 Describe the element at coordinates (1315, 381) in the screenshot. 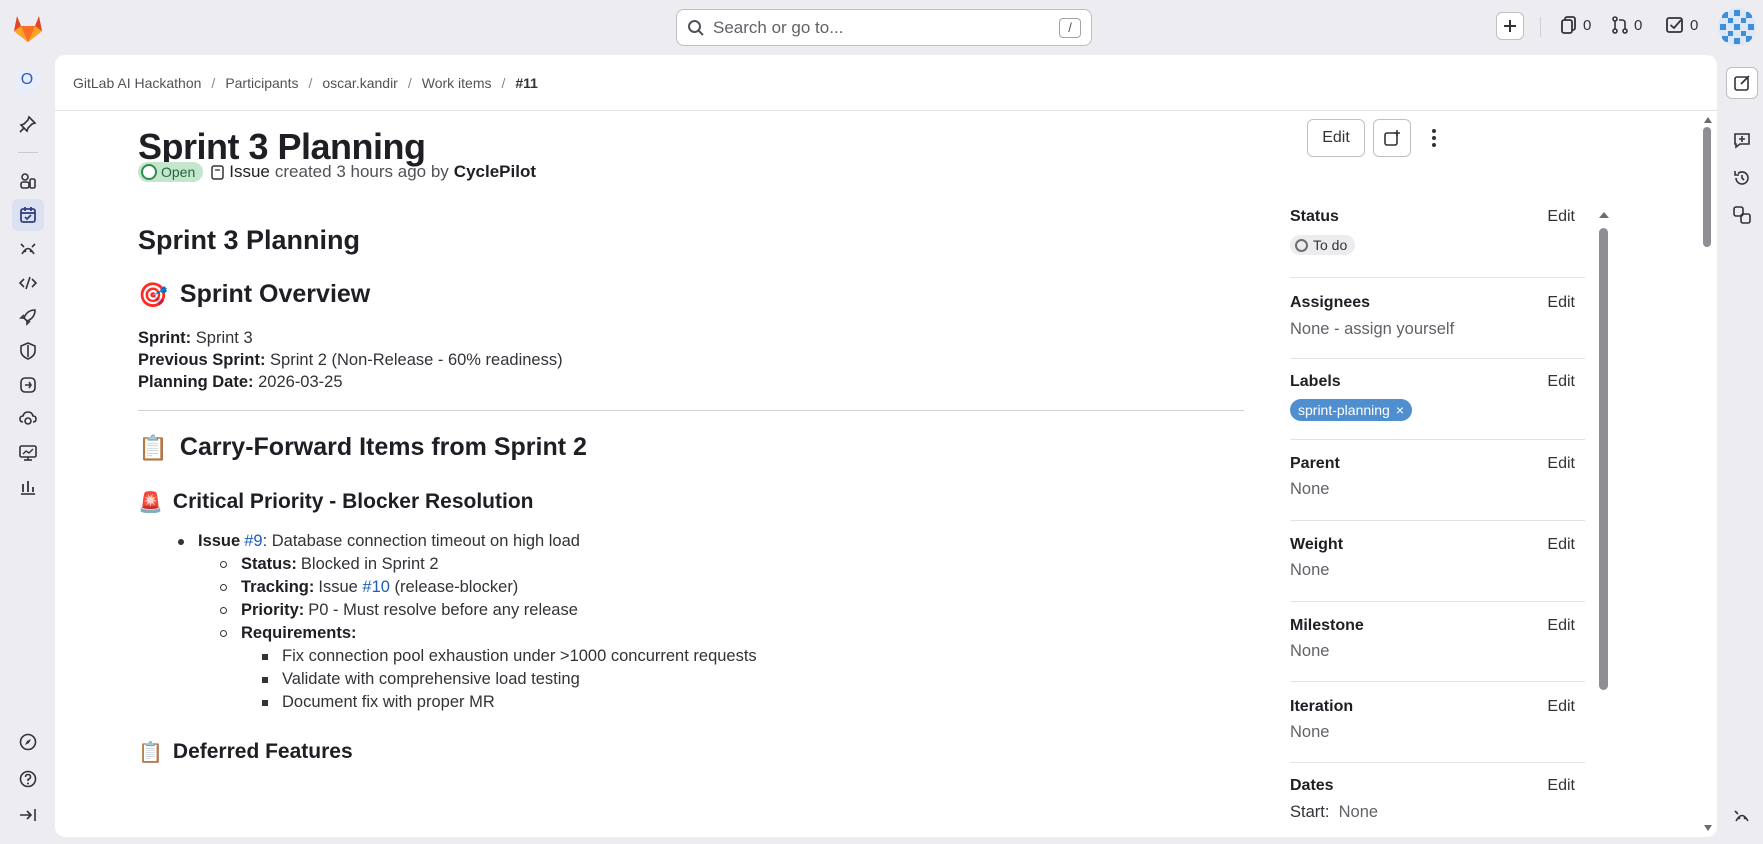

I see `labels-title: Labels` at that location.